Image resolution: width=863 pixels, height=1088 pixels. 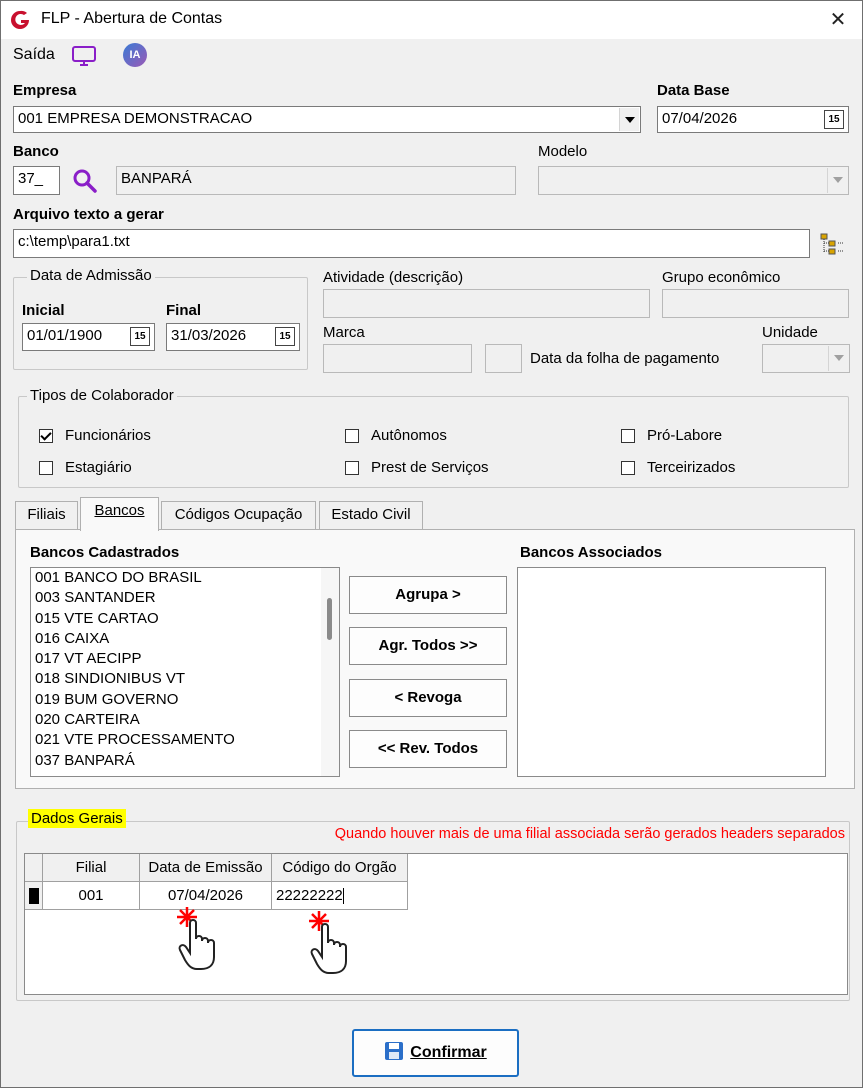 I want to click on atividade-field, so click(x=486, y=303).